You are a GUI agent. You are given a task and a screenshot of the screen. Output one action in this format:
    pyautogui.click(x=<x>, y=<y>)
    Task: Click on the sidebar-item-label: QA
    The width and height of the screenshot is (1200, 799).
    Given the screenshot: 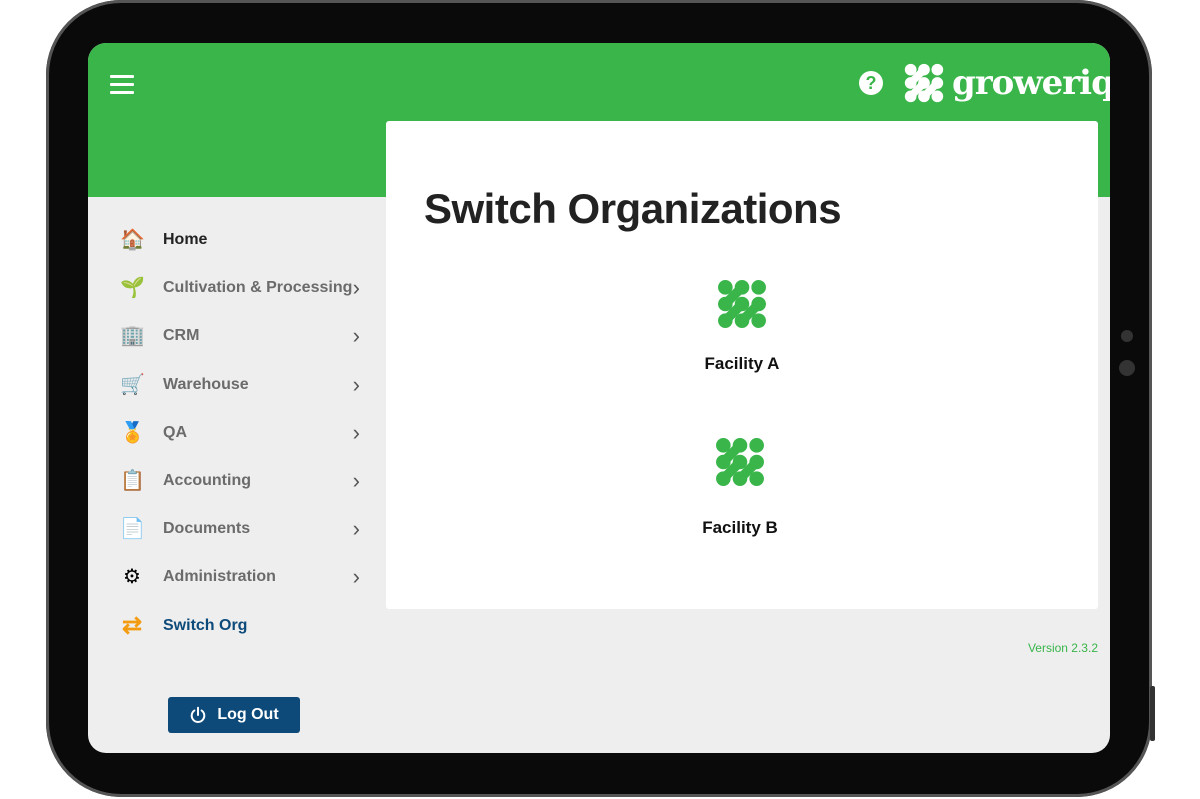 What is the action you would take?
    pyautogui.click(x=175, y=432)
    